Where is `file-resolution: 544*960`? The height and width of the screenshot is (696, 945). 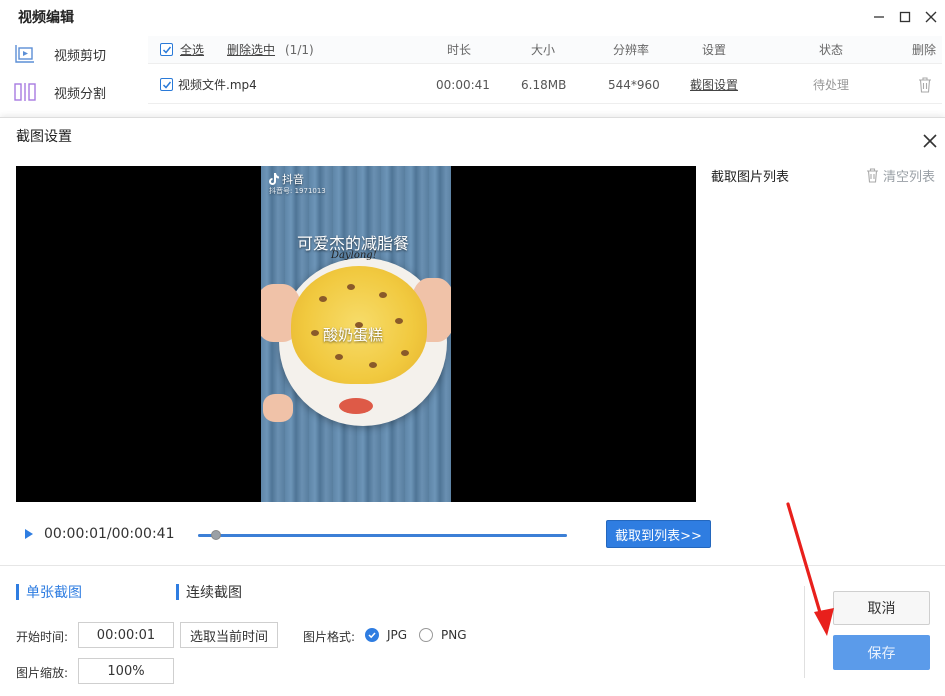
file-resolution: 544*960 is located at coordinates (634, 84).